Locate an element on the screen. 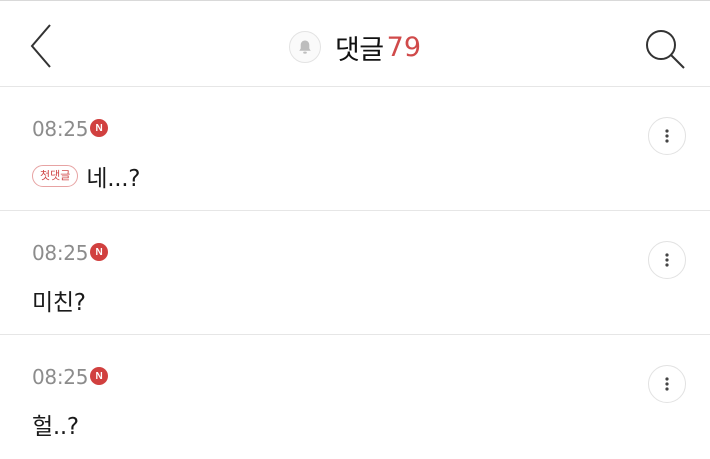  search-icon is located at coordinates (665, 49).